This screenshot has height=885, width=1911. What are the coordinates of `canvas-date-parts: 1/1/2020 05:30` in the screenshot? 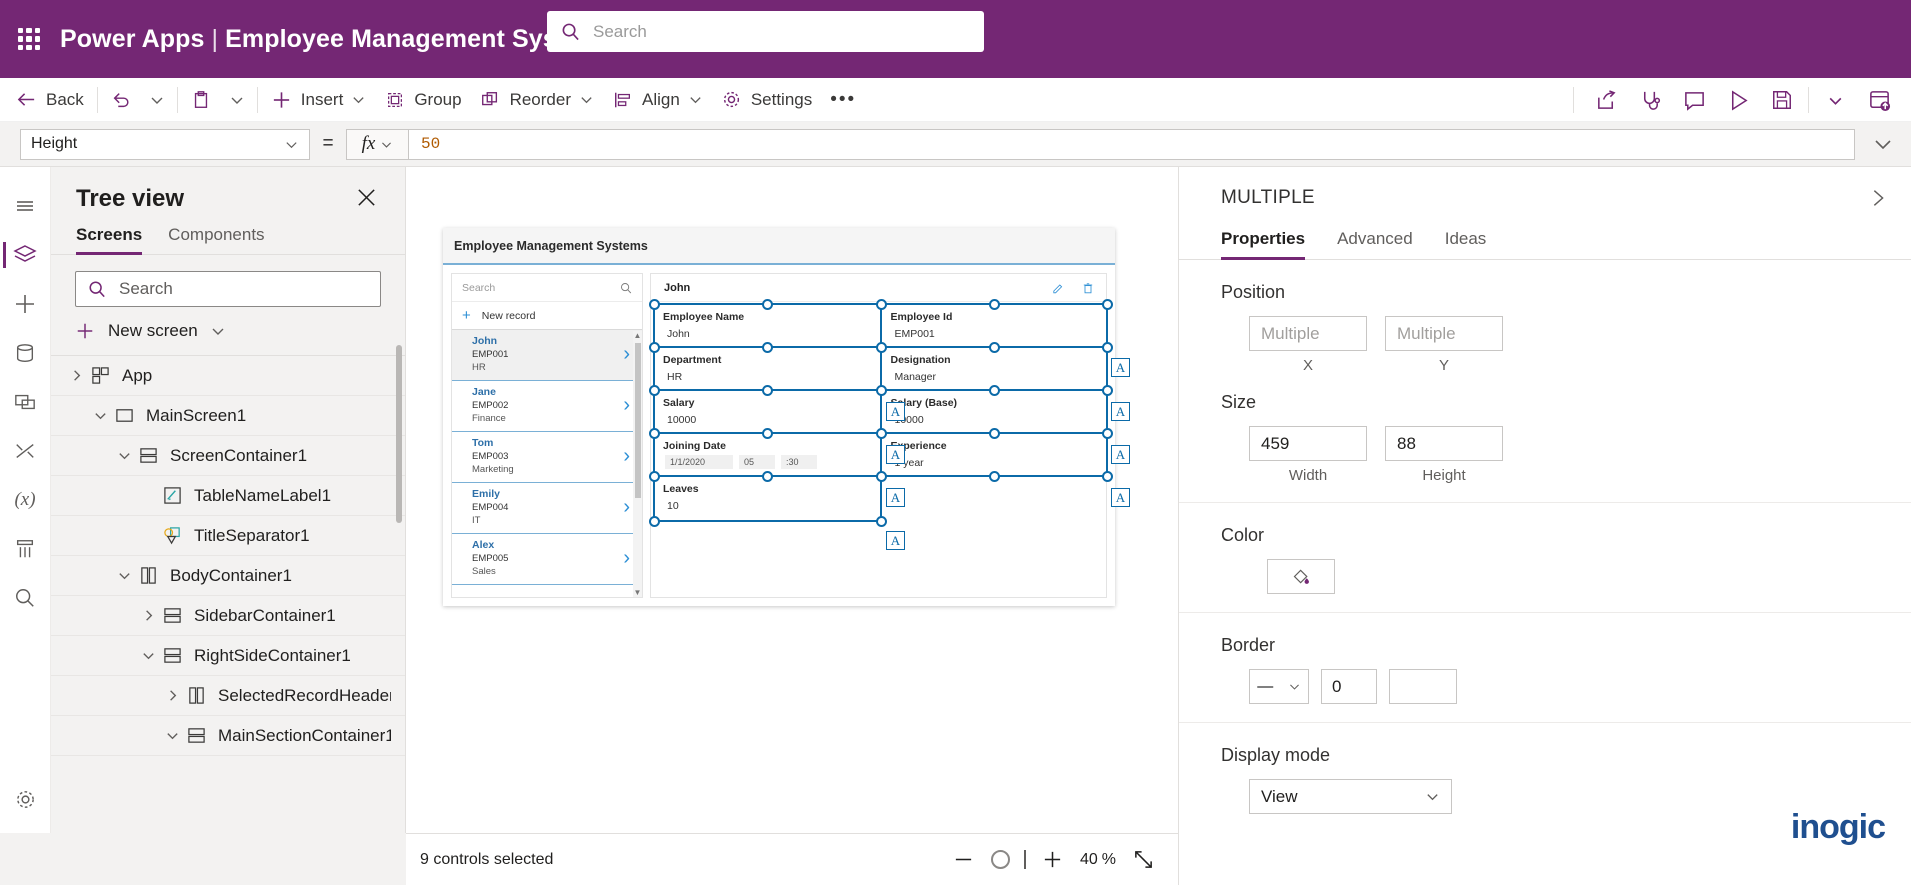 It's located at (771, 462).